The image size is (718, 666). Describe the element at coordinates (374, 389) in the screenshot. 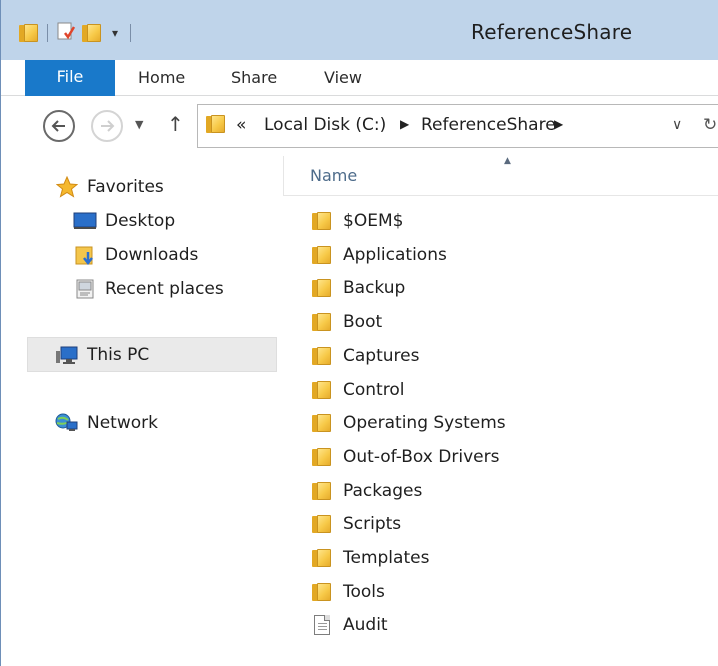

I see `item-name: Control` at that location.